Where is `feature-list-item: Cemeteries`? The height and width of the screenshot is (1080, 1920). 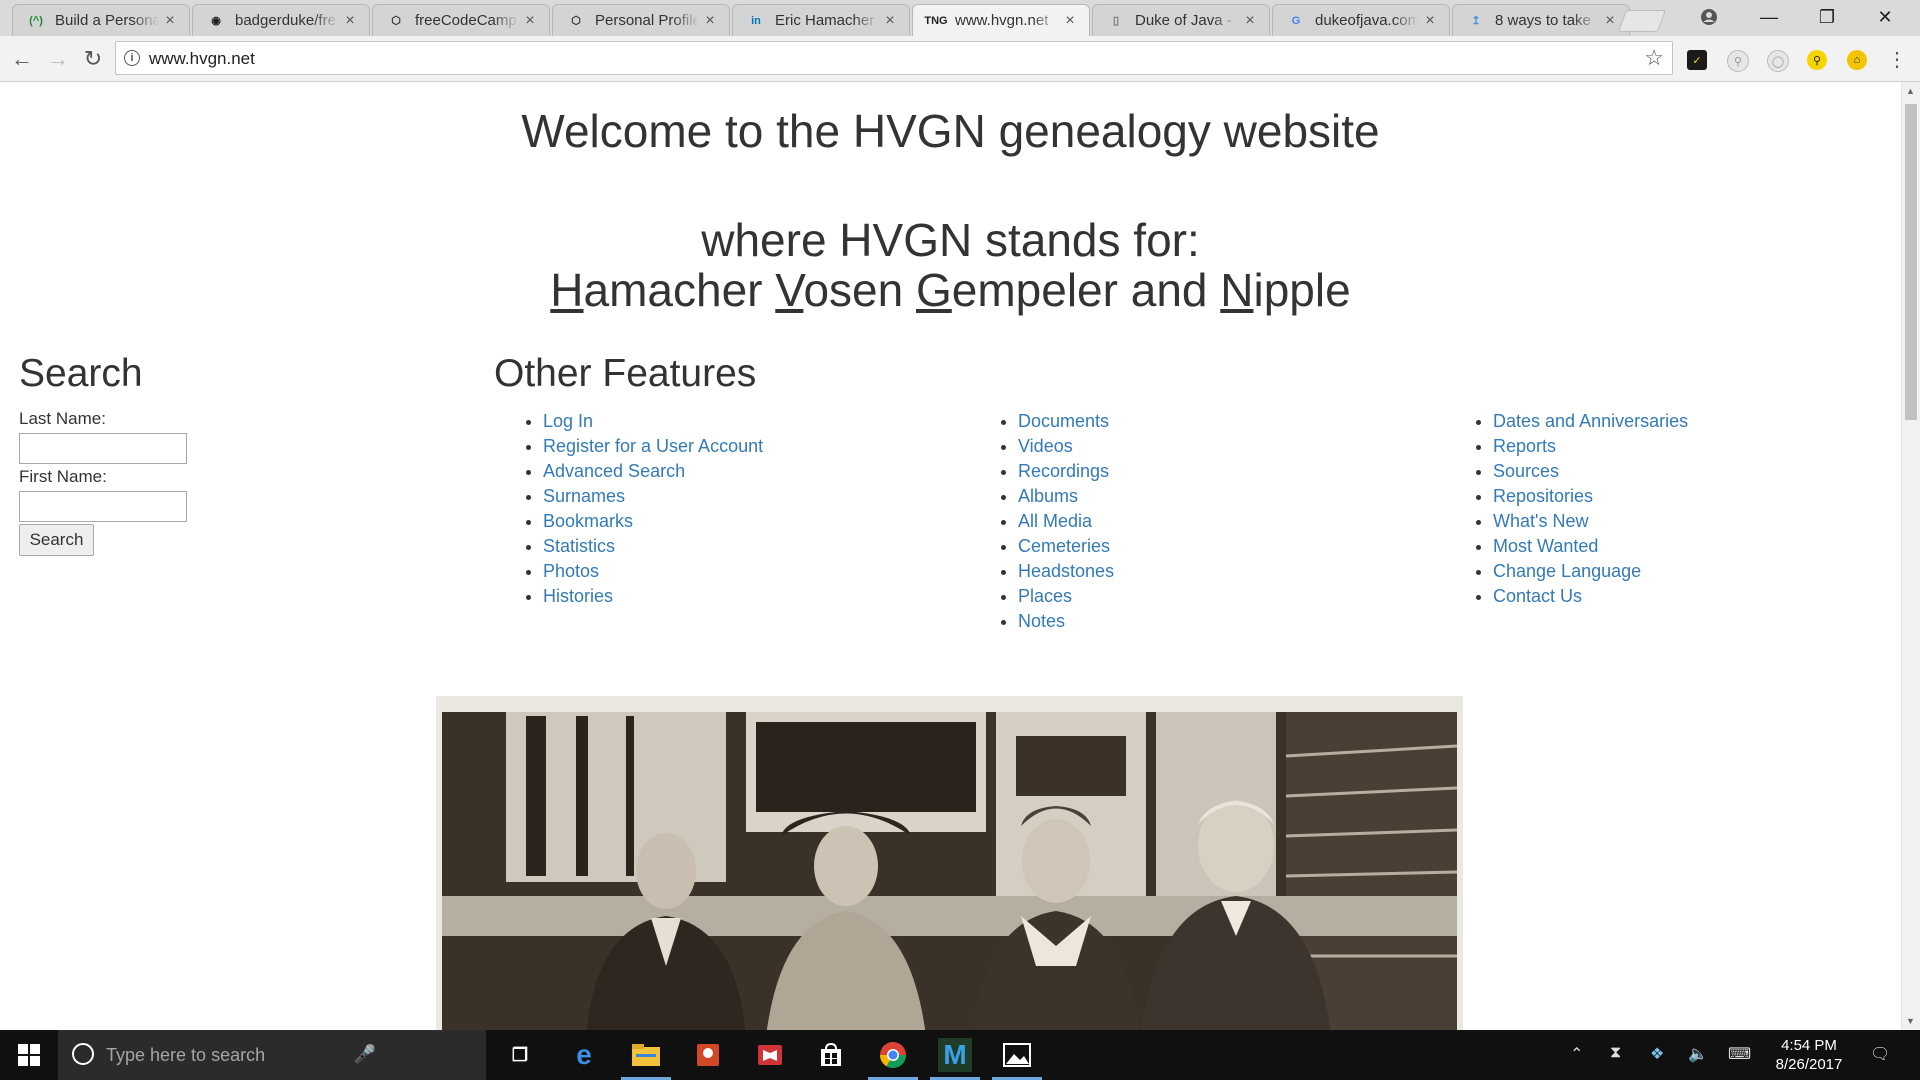 feature-list-item: Cemeteries is located at coordinates (1066, 546).